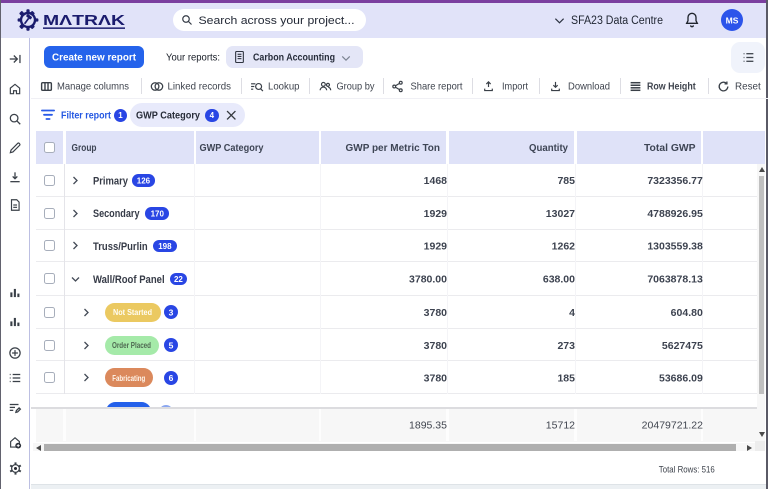 The width and height of the screenshot is (768, 489). Describe the element at coordinates (748, 87) in the screenshot. I see `svg-text: Reset` at that location.